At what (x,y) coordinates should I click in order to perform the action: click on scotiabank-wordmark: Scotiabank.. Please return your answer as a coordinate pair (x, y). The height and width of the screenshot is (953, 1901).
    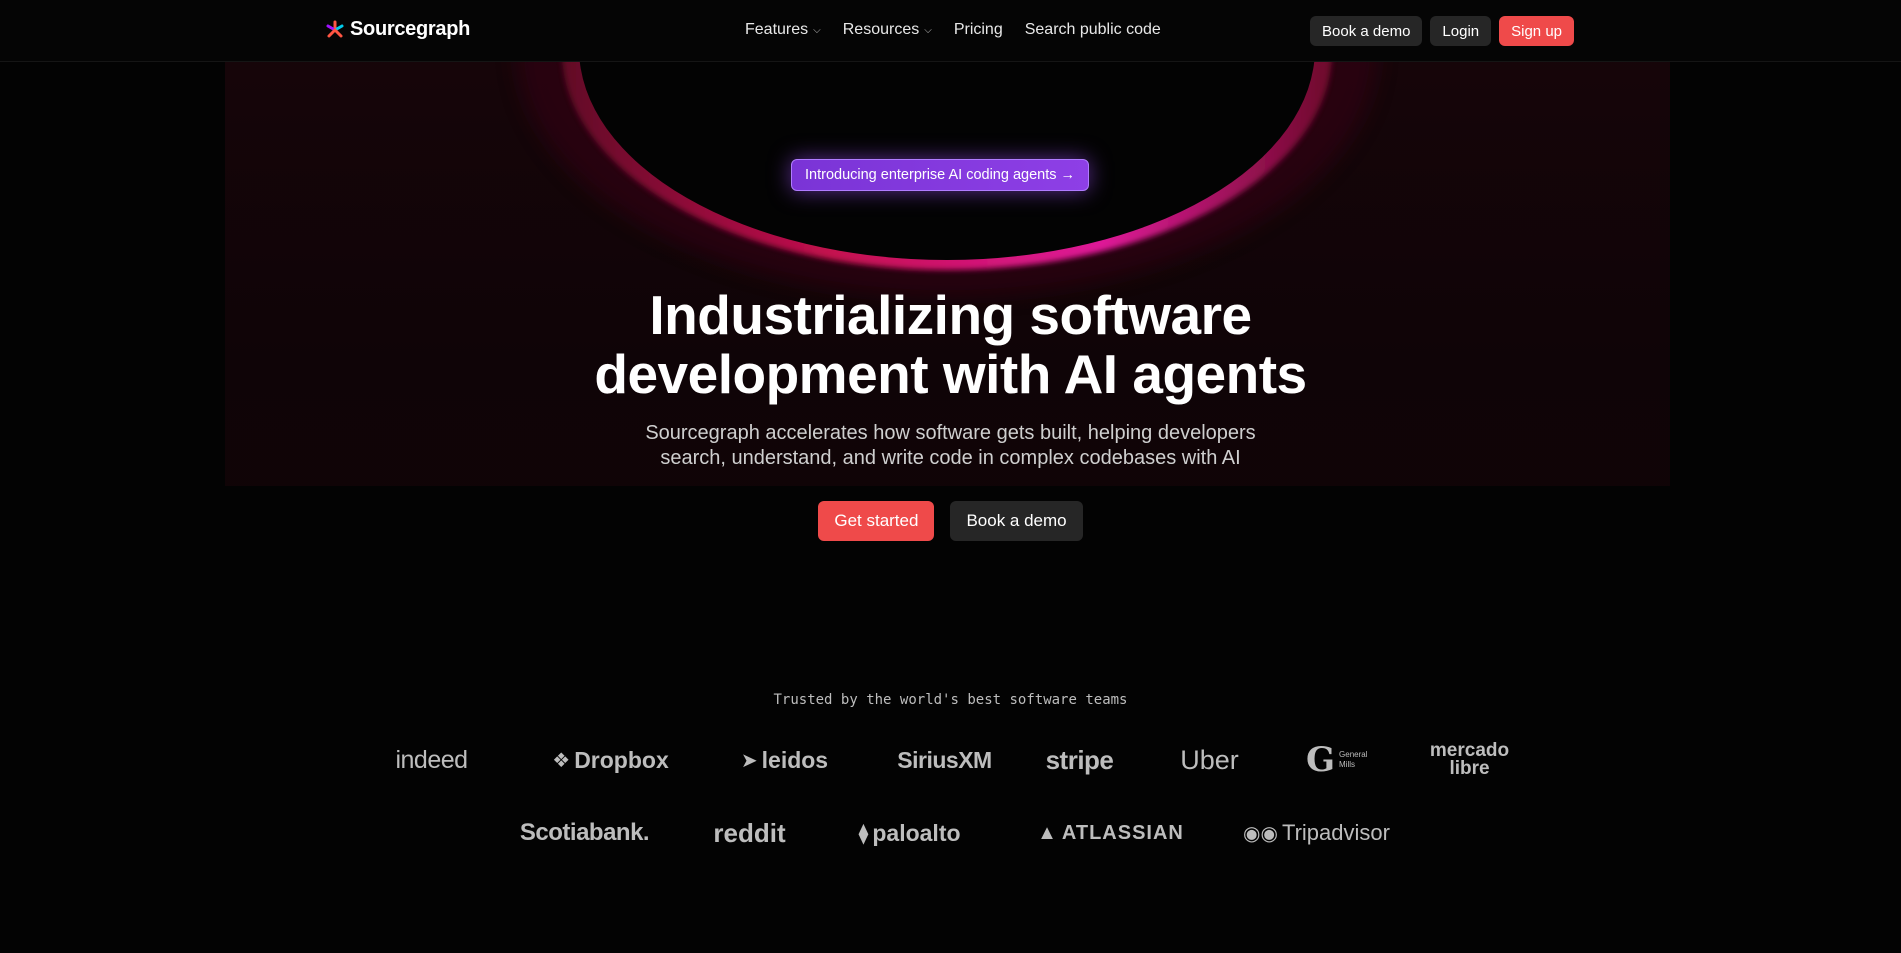
    Looking at the image, I should click on (584, 832).